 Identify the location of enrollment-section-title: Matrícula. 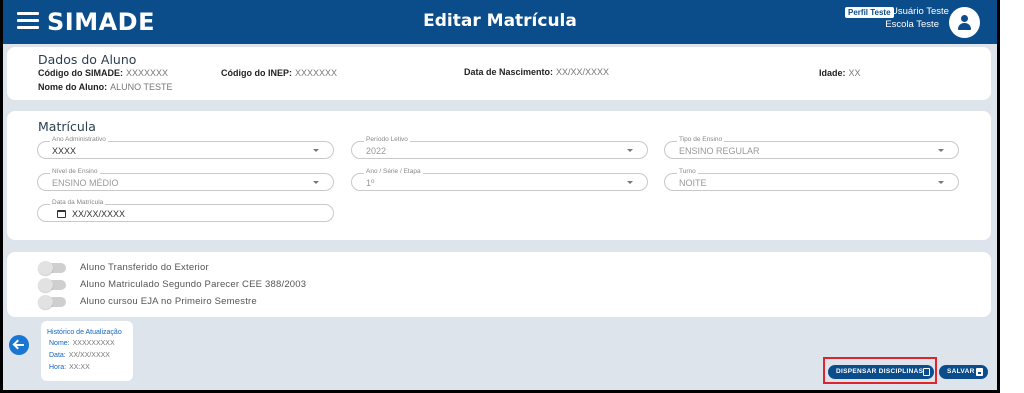
(67, 126).